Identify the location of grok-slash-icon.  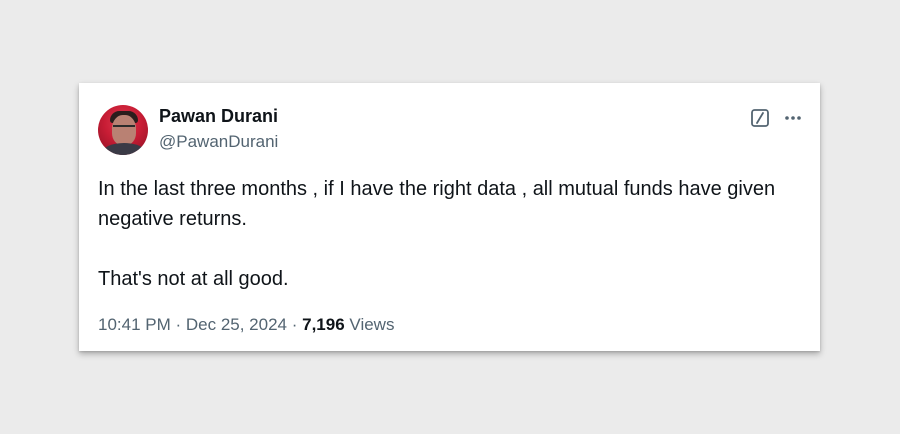
(760, 118).